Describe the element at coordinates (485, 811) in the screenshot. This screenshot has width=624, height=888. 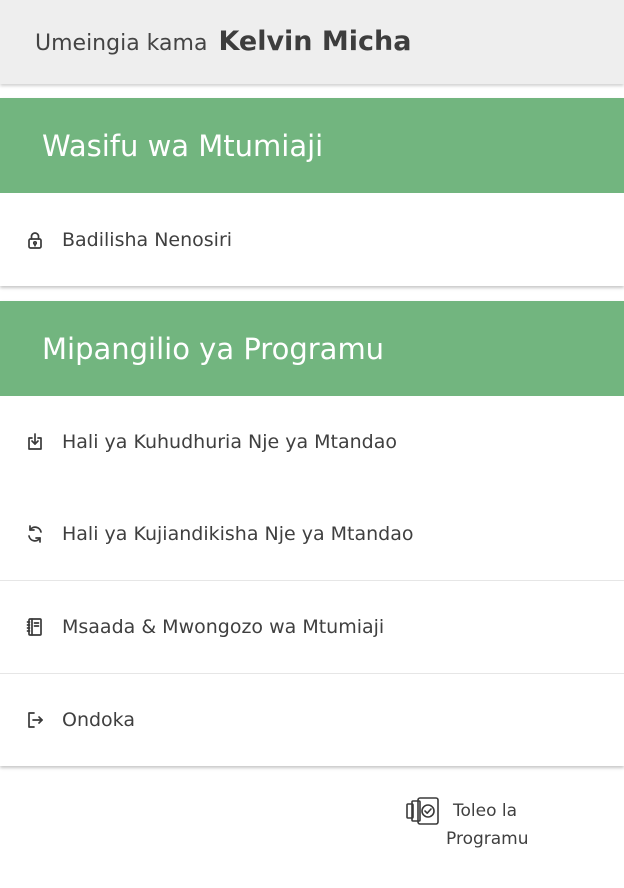
I see `app-version-line1: Toleo la` at that location.